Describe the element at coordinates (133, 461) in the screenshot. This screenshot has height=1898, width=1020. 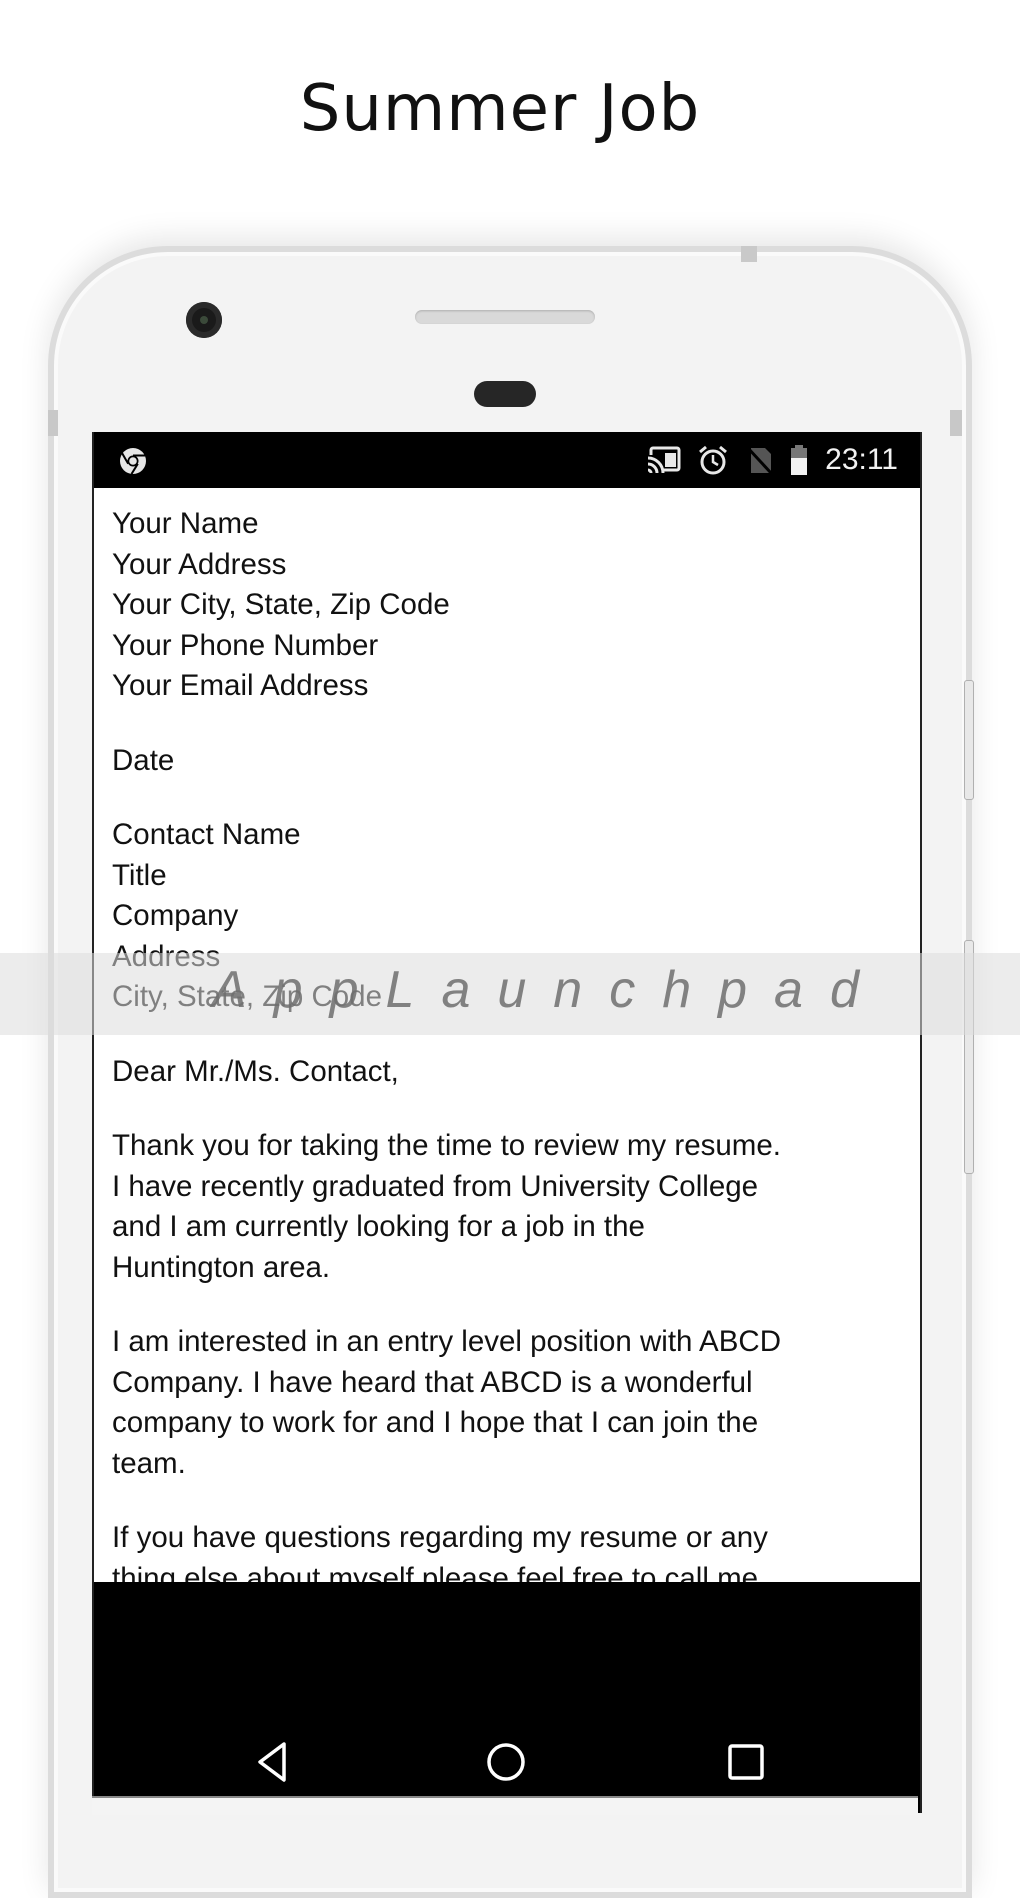
I see `chrome-icon` at that location.